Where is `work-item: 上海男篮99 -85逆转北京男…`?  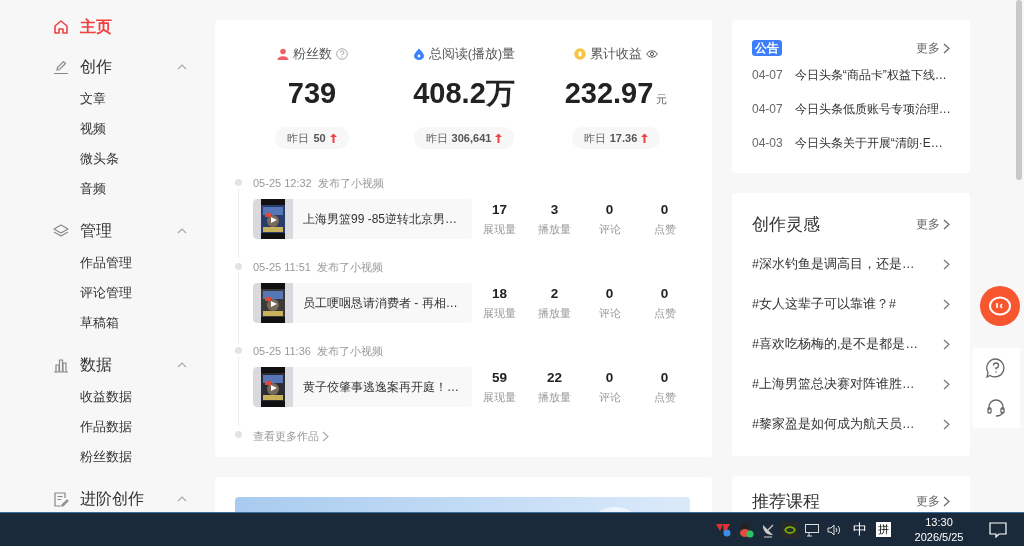 work-item: 上海男篮99 -85逆转北京男… is located at coordinates (362, 219).